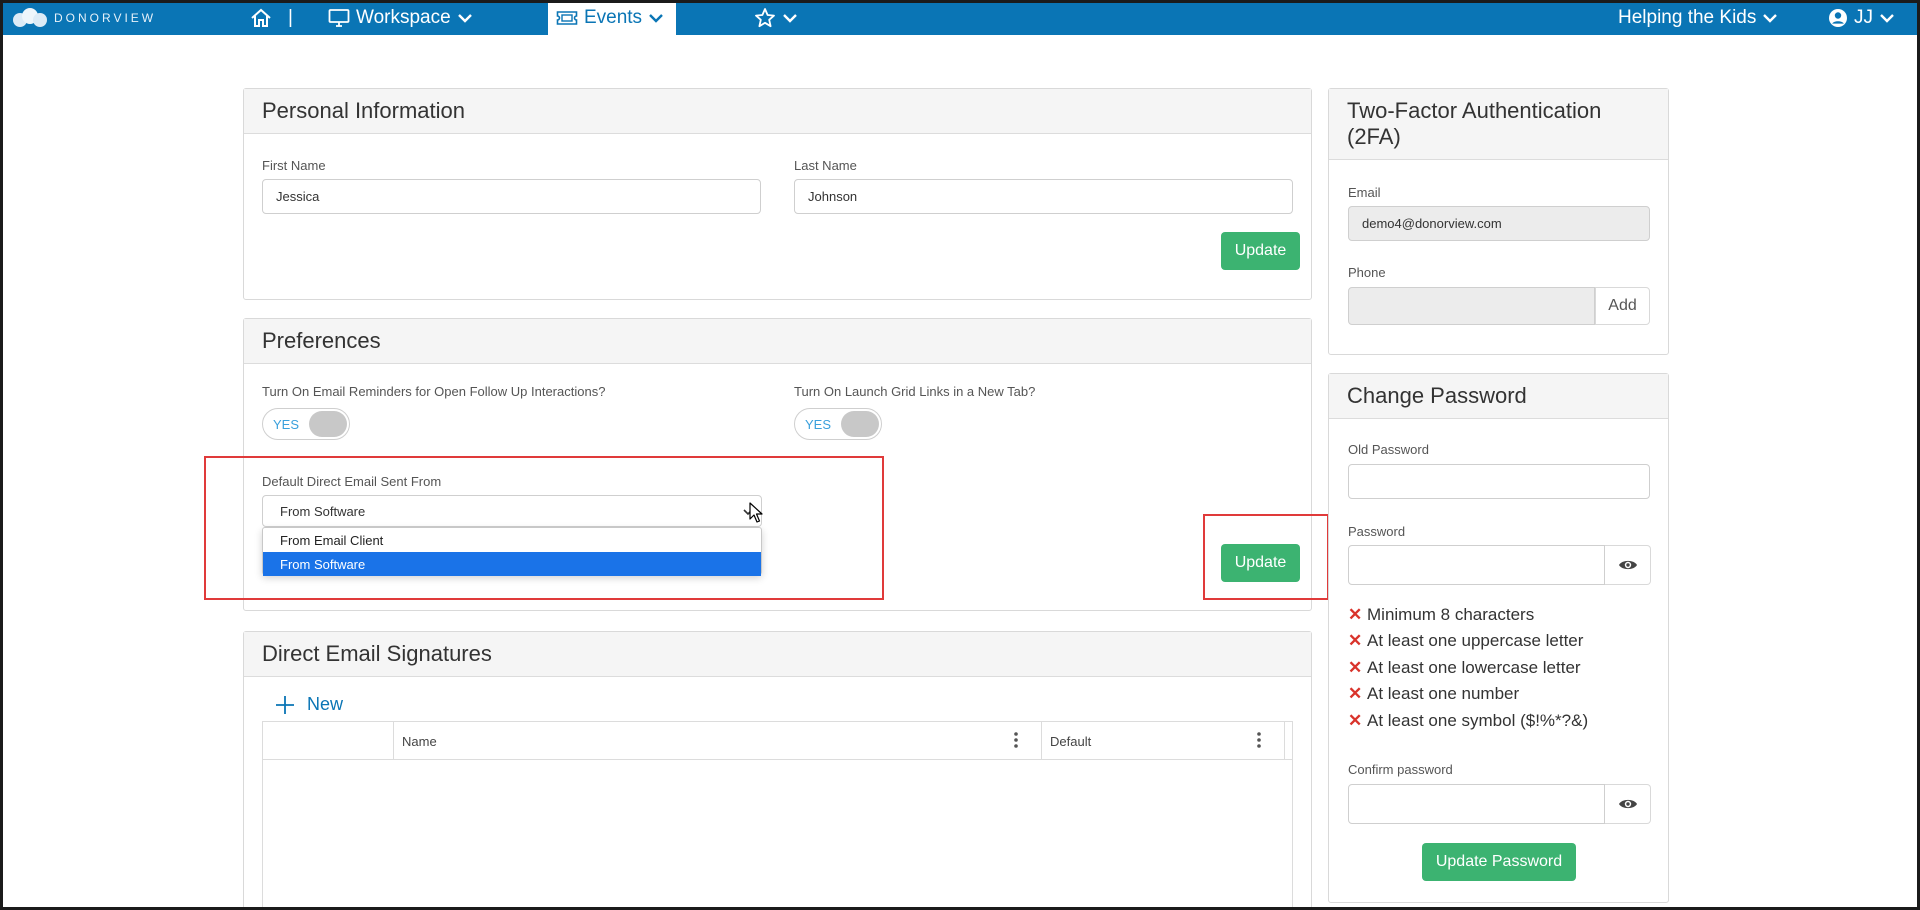 This screenshot has width=1920, height=910. Describe the element at coordinates (777, 654) in the screenshot. I see `panel-header: Direct Email Signatures` at that location.